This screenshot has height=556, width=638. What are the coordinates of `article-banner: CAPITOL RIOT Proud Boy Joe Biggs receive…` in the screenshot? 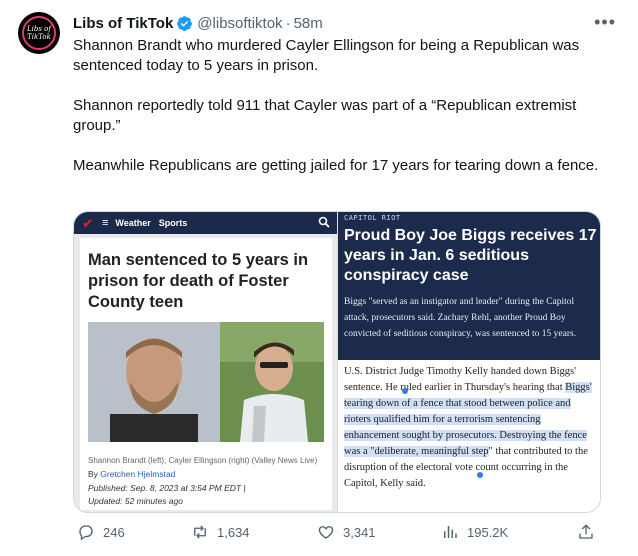 It's located at (469, 286).